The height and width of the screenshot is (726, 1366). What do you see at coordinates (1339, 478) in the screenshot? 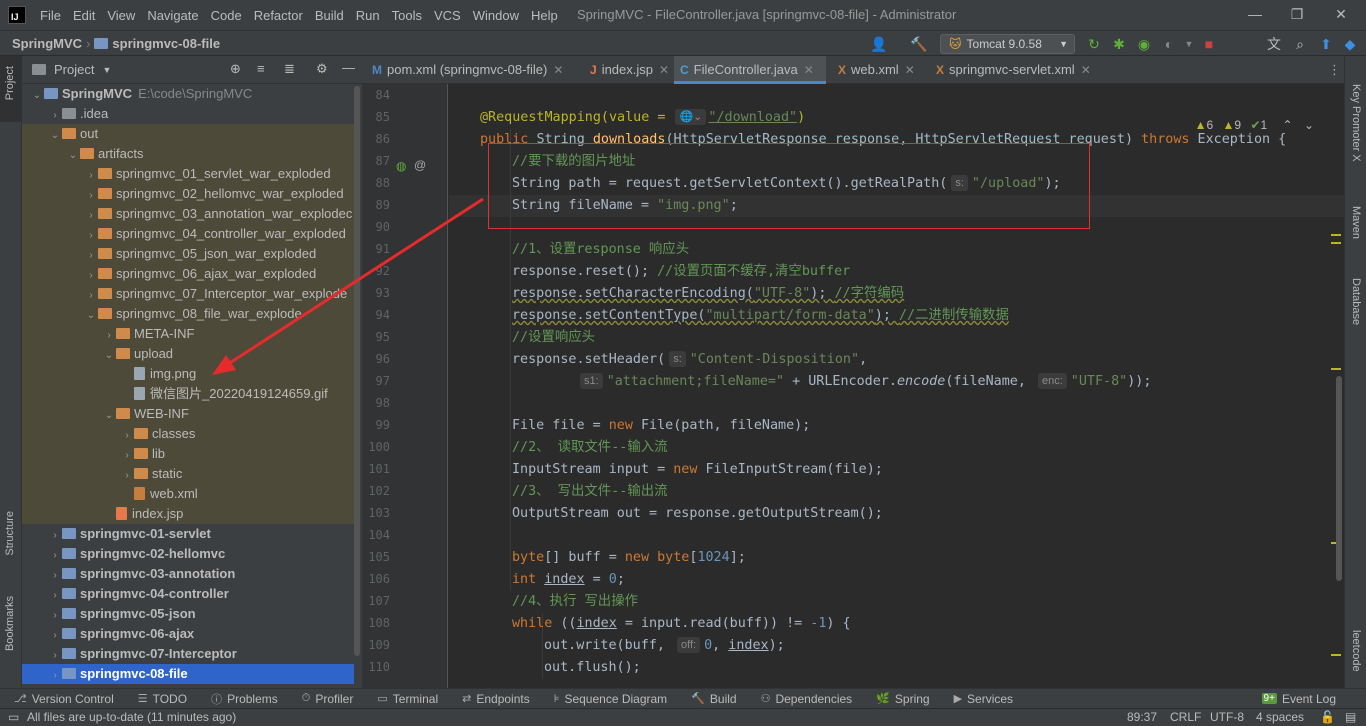
I see `editor-scrollbar` at bounding box center [1339, 478].